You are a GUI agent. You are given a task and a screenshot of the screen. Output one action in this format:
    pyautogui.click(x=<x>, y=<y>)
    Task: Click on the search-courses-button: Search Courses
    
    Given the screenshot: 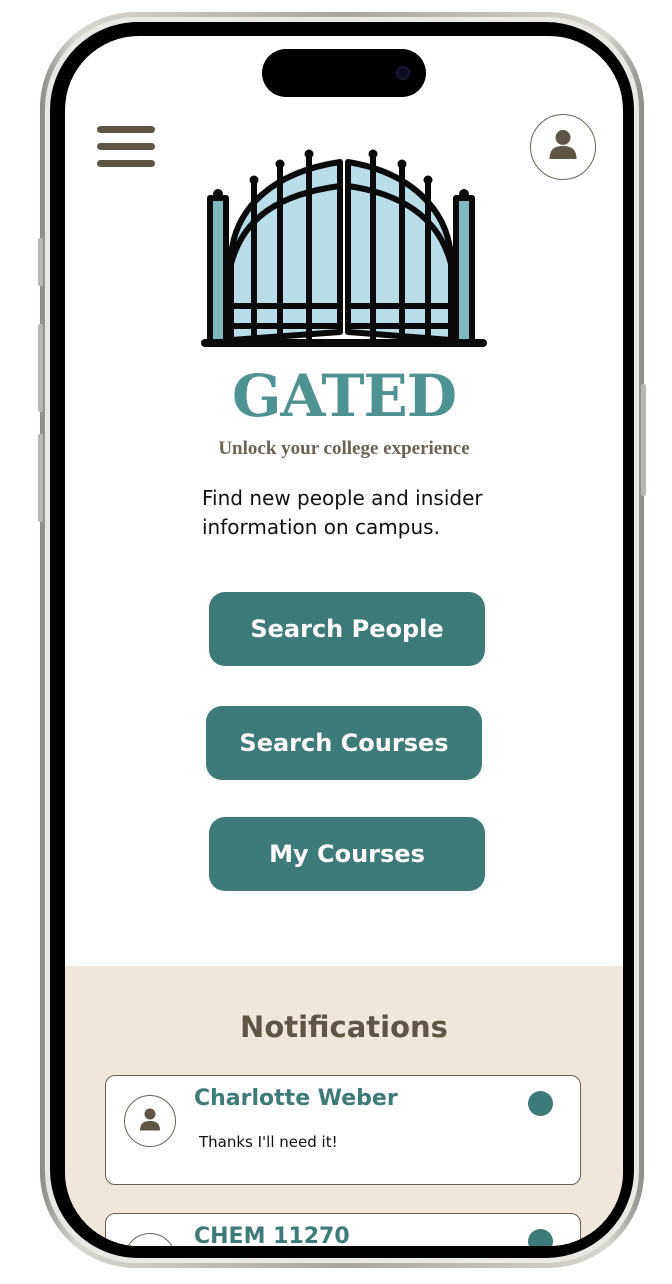 What is the action you would take?
    pyautogui.click(x=344, y=743)
    